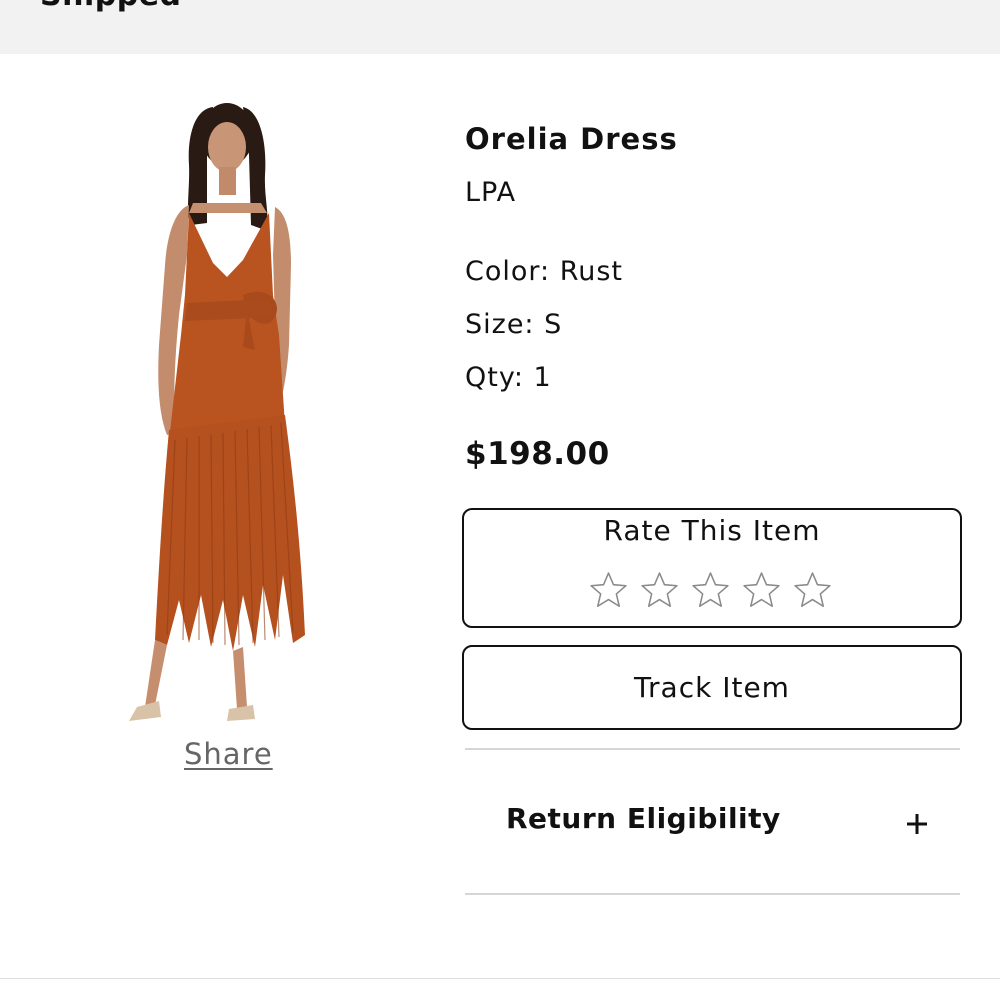 The width and height of the screenshot is (1000, 1000). What do you see at coordinates (500, 978) in the screenshot?
I see `bottom-separator` at bounding box center [500, 978].